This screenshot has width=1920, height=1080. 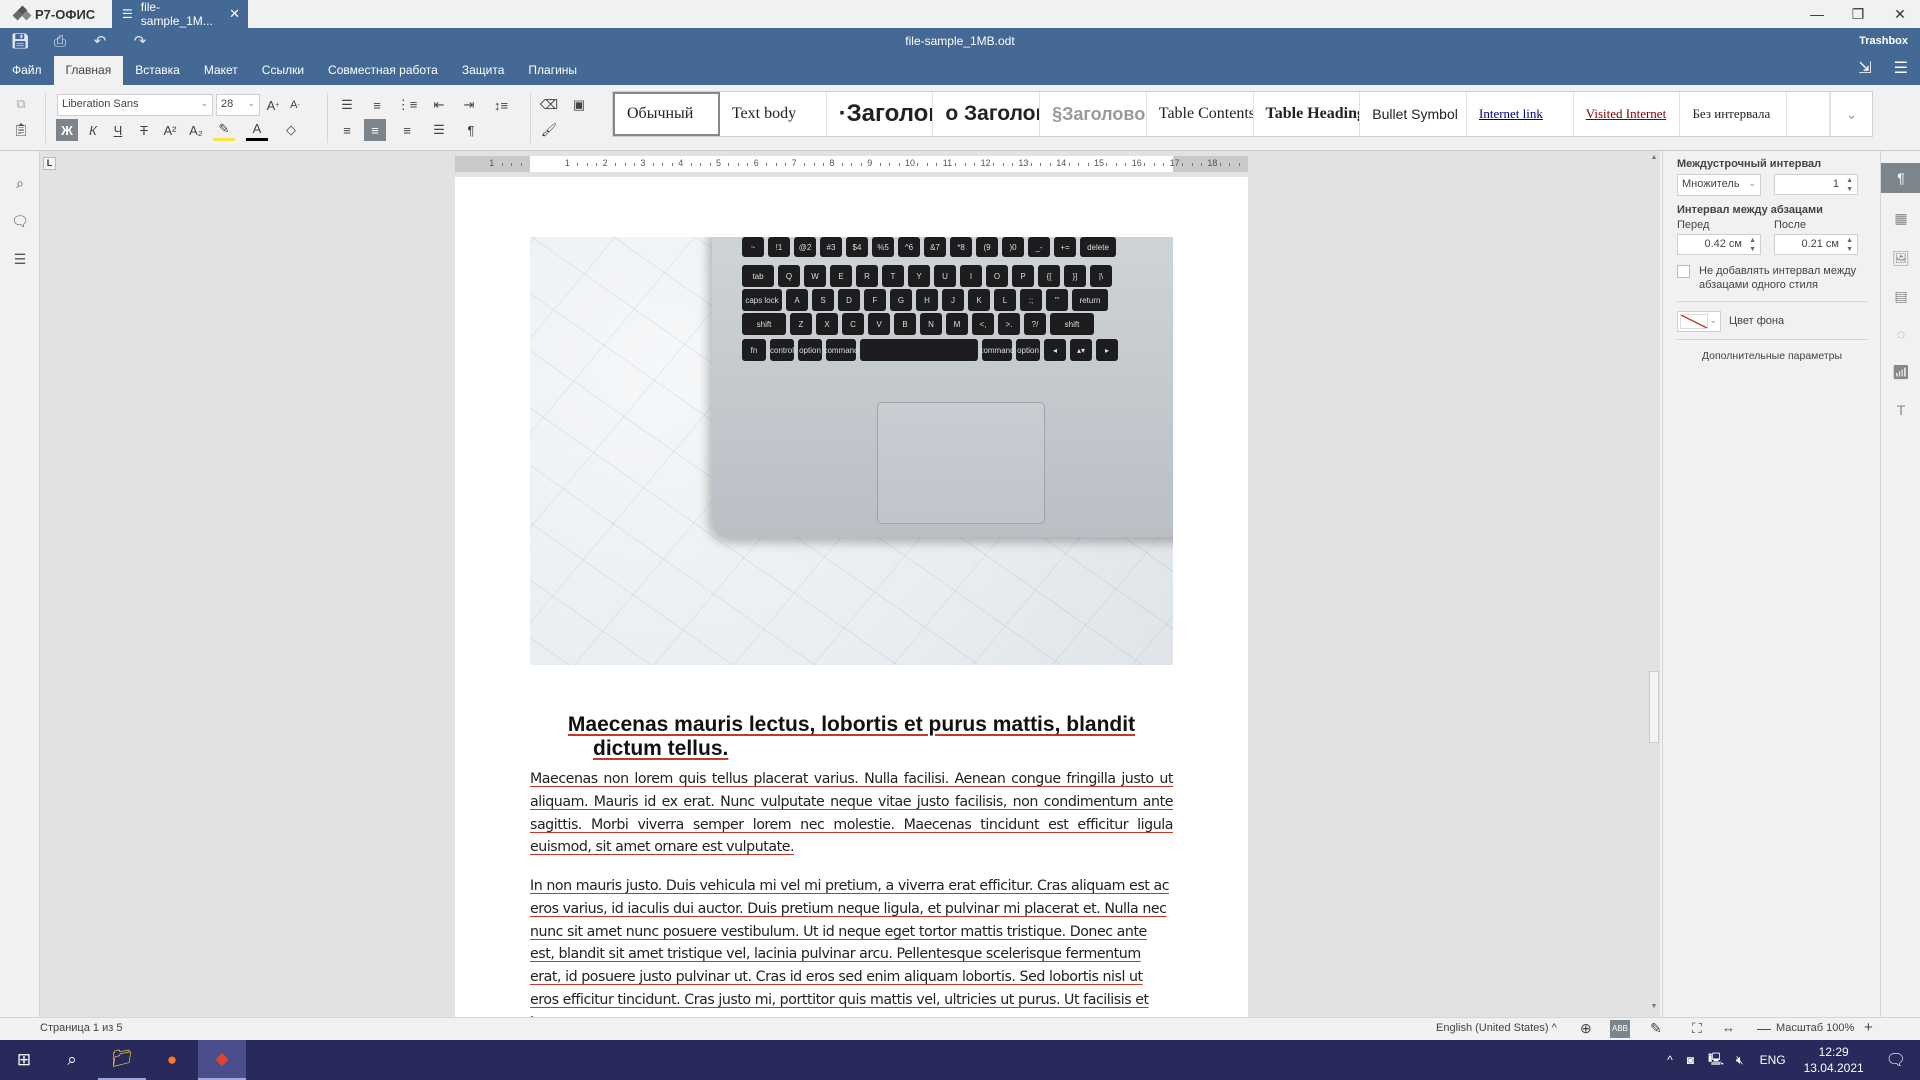 What do you see at coordinates (273, 105) in the screenshot?
I see `increase-font-icon: A +` at bounding box center [273, 105].